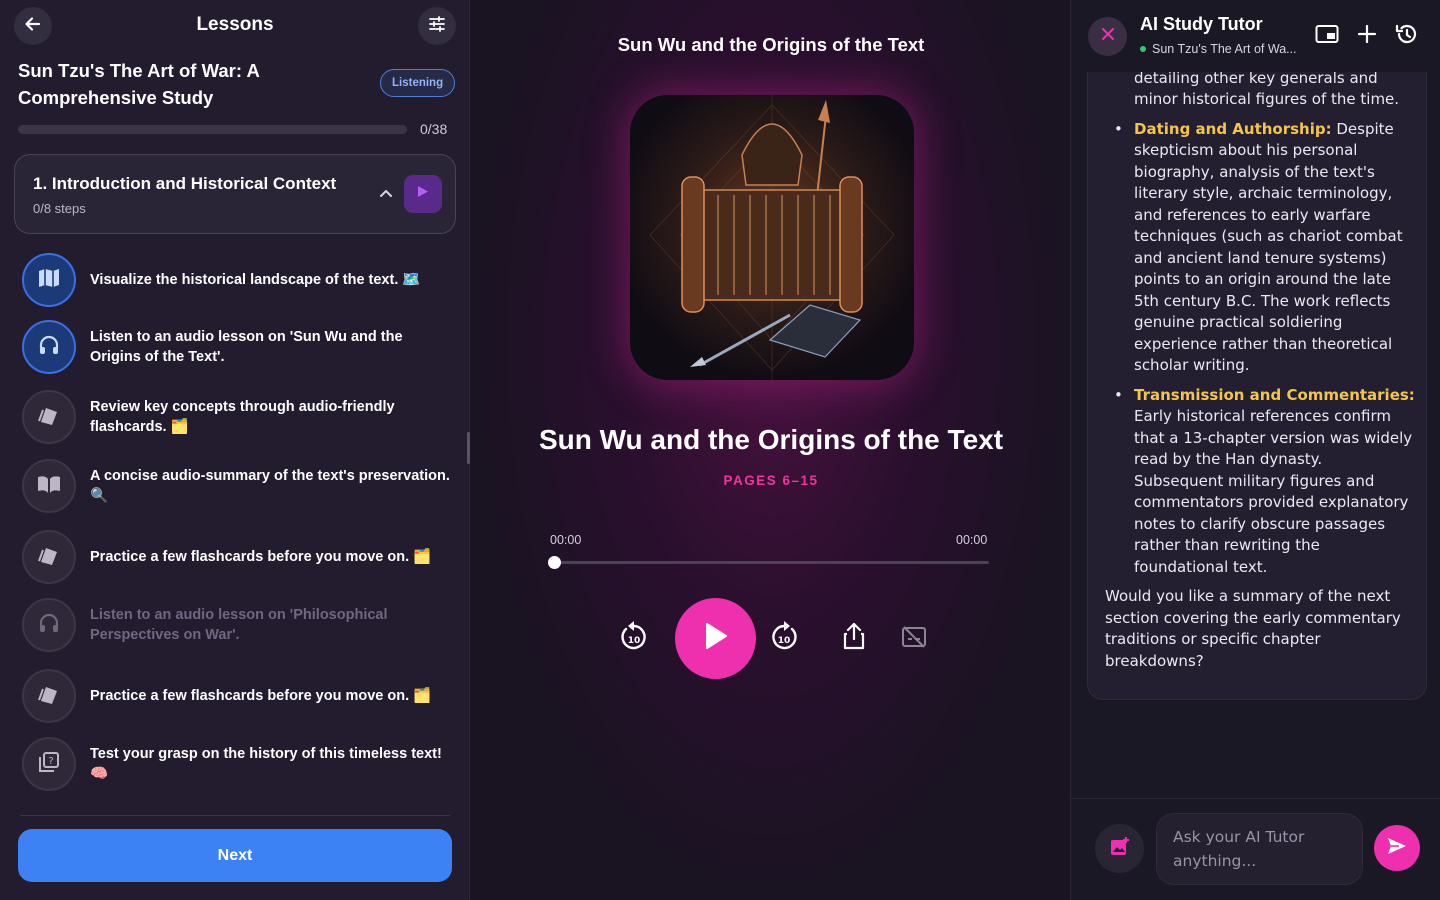 The width and height of the screenshot is (1440, 900). Describe the element at coordinates (418, 83) in the screenshot. I see `mode-badge: Listening` at that location.